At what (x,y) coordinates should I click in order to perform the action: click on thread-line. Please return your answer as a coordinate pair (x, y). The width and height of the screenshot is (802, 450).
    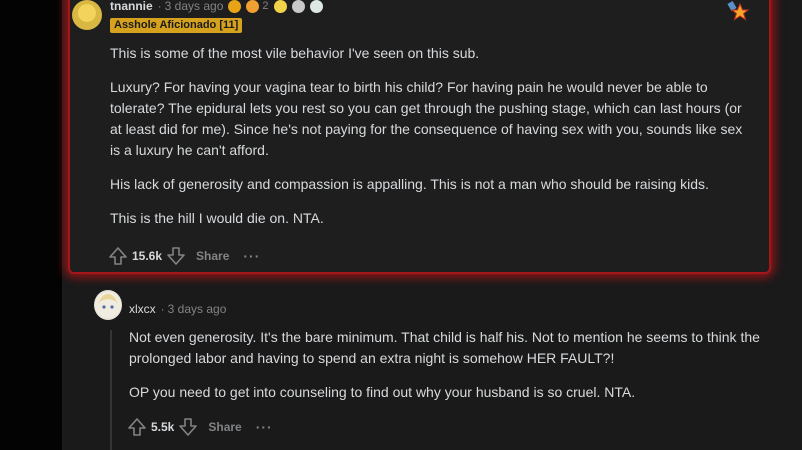
    Looking at the image, I should click on (111, 390).